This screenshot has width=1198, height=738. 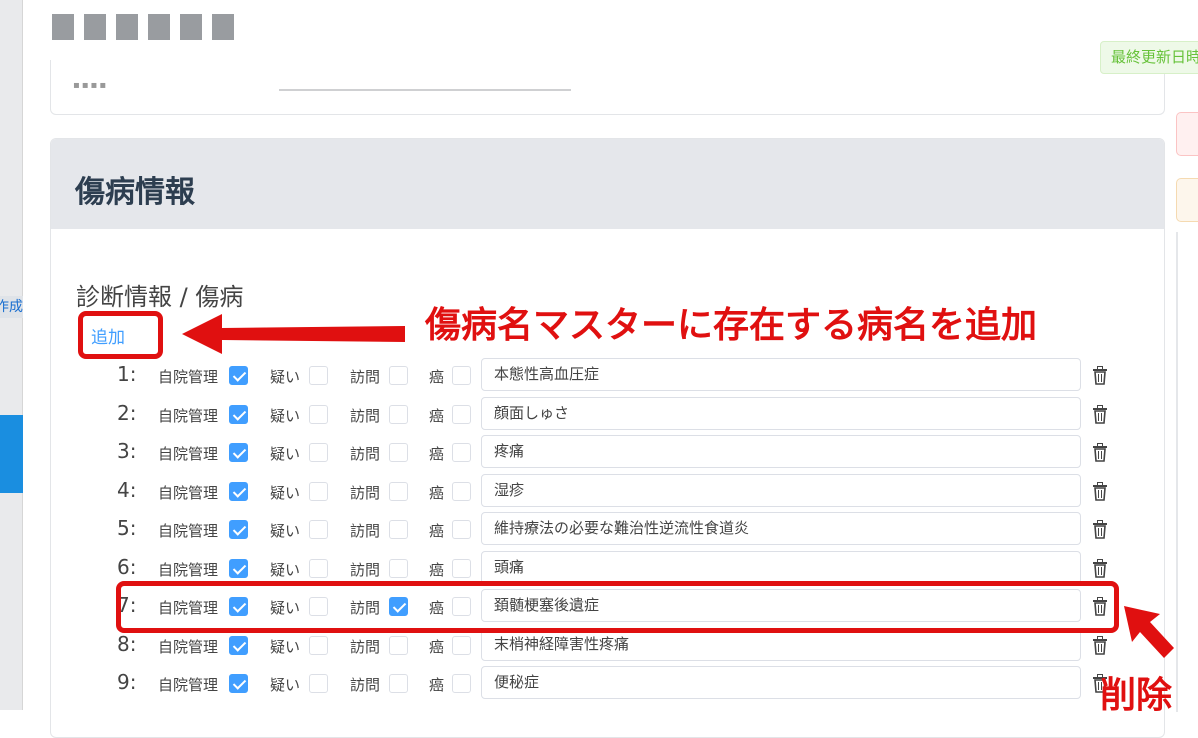 I want to click on row-number: 1:, so click(x=127, y=374).